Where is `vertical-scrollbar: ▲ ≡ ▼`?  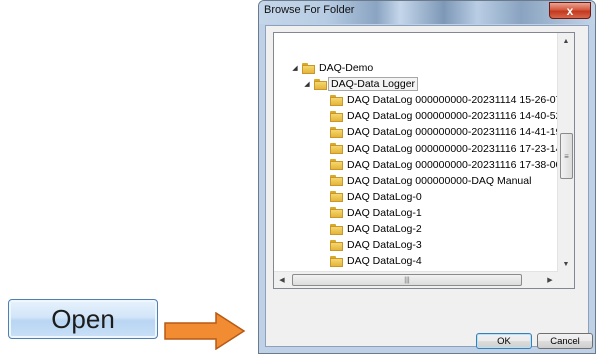
vertical-scrollbar: ▲ ≡ ▼ is located at coordinates (565, 152).